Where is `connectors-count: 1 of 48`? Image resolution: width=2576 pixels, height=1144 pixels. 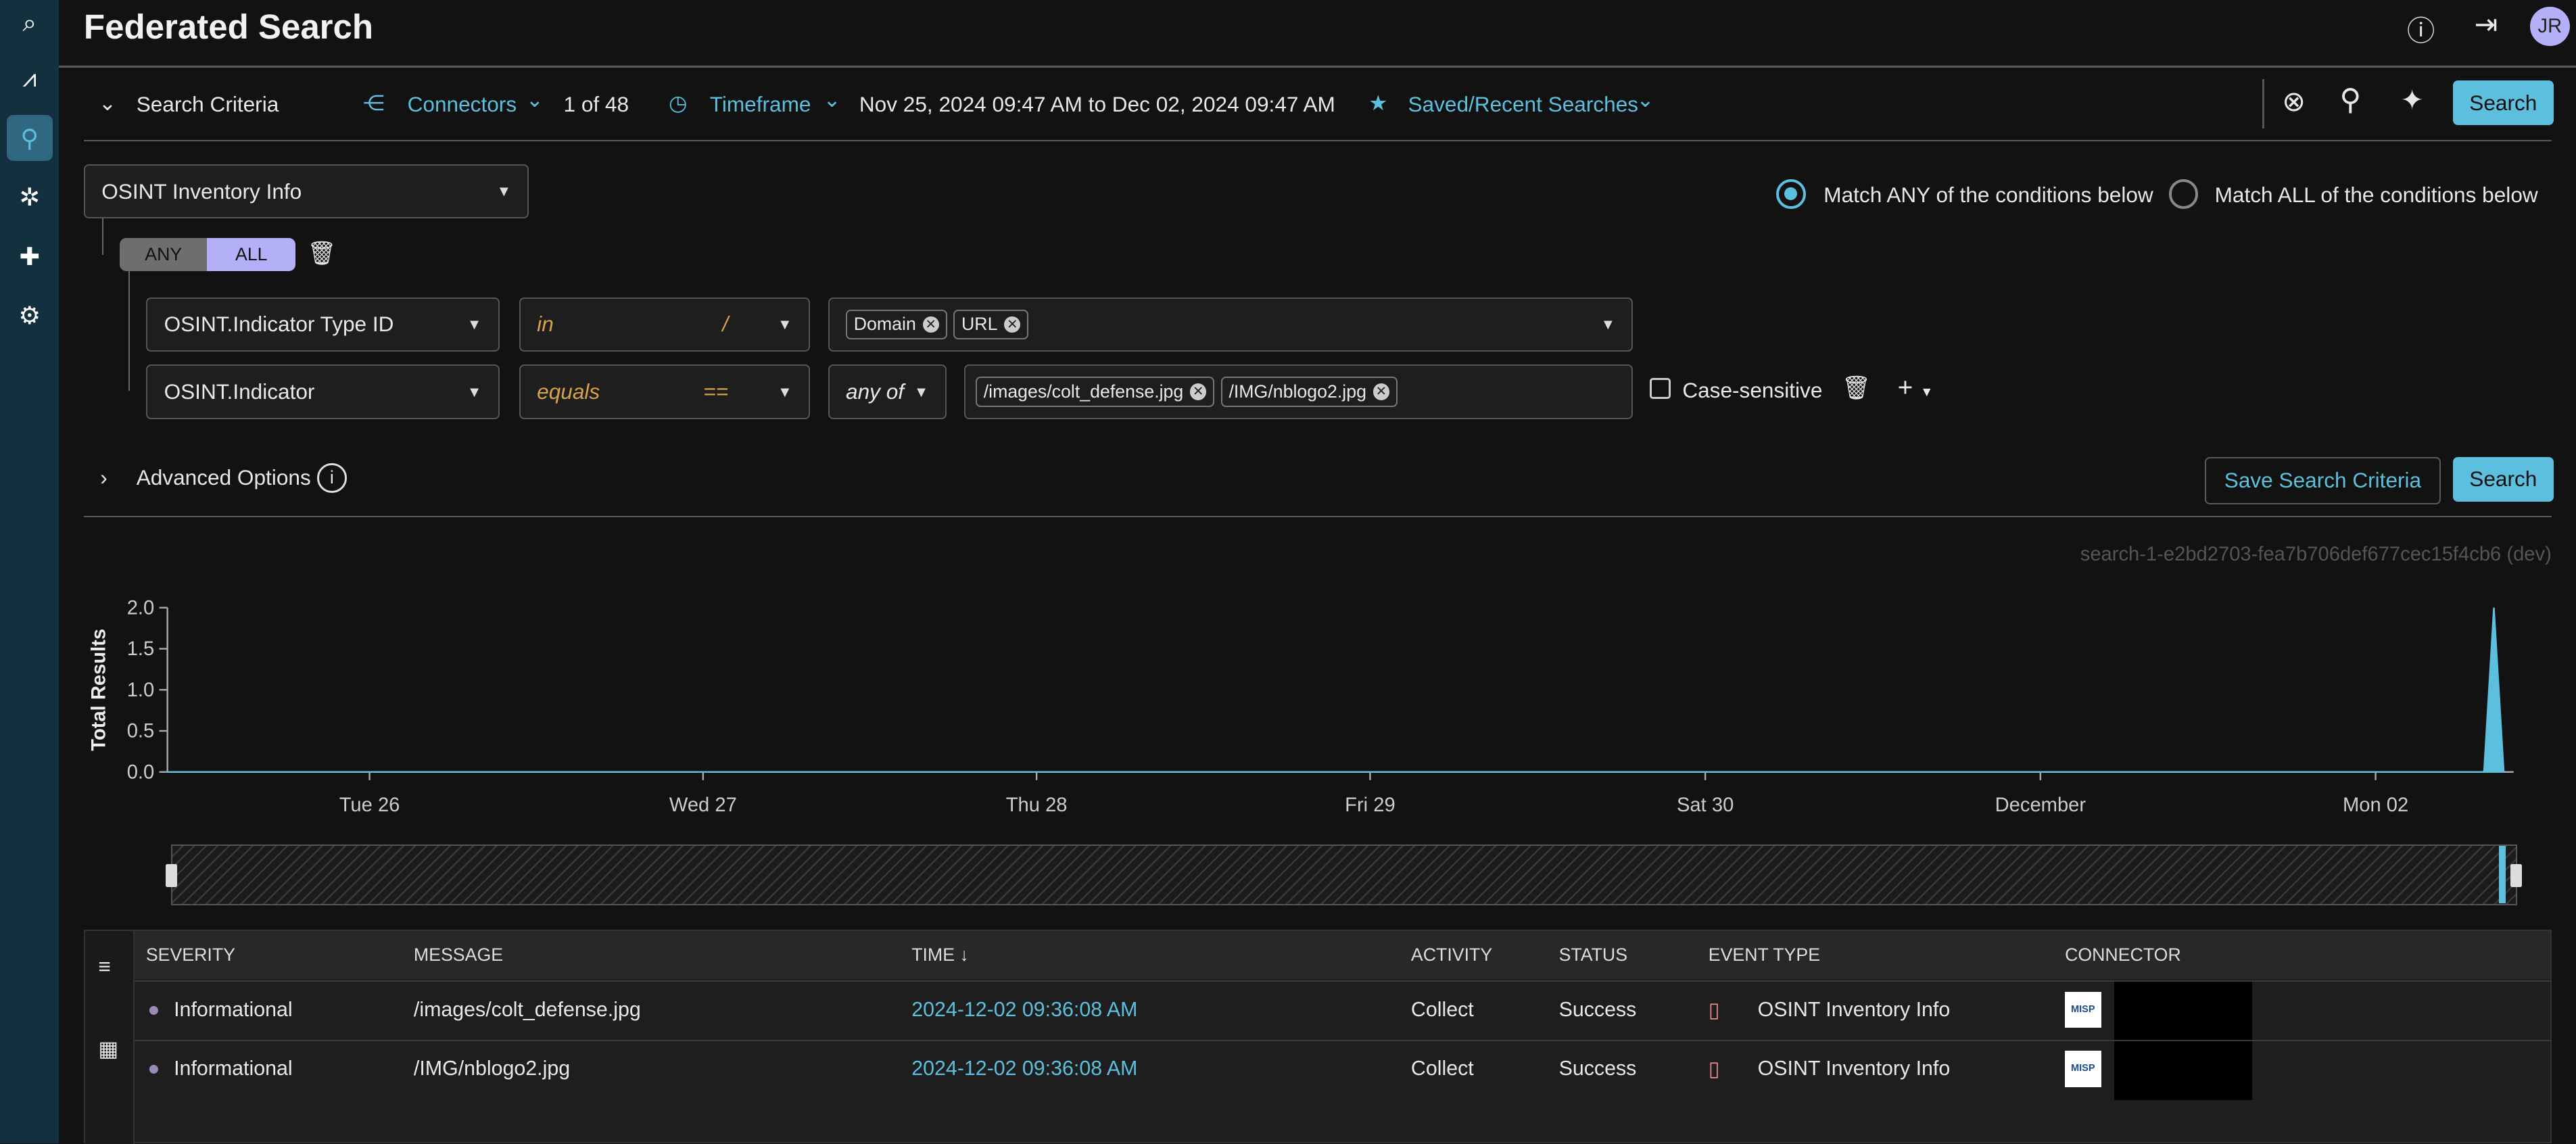 connectors-count: 1 of 48 is located at coordinates (596, 104).